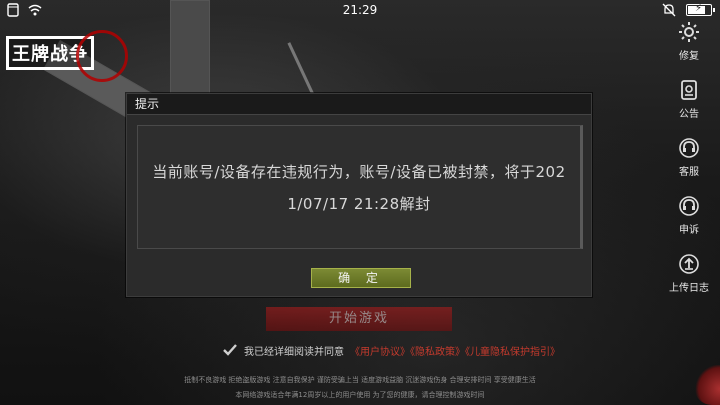 The height and width of the screenshot is (405, 720). What do you see at coordinates (67, 60) in the screenshot?
I see `game-logo: 王牌战争` at bounding box center [67, 60].